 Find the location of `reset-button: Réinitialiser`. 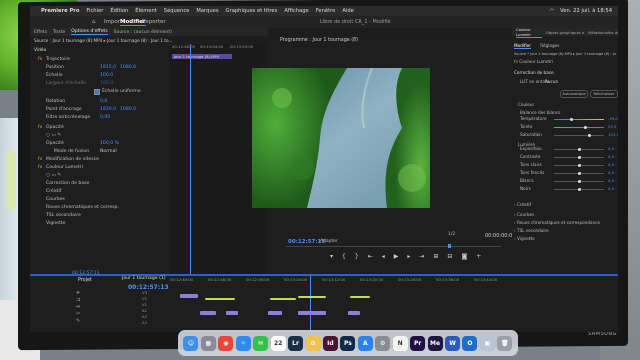

reset-button: Réinitialiser is located at coordinates (604, 94).